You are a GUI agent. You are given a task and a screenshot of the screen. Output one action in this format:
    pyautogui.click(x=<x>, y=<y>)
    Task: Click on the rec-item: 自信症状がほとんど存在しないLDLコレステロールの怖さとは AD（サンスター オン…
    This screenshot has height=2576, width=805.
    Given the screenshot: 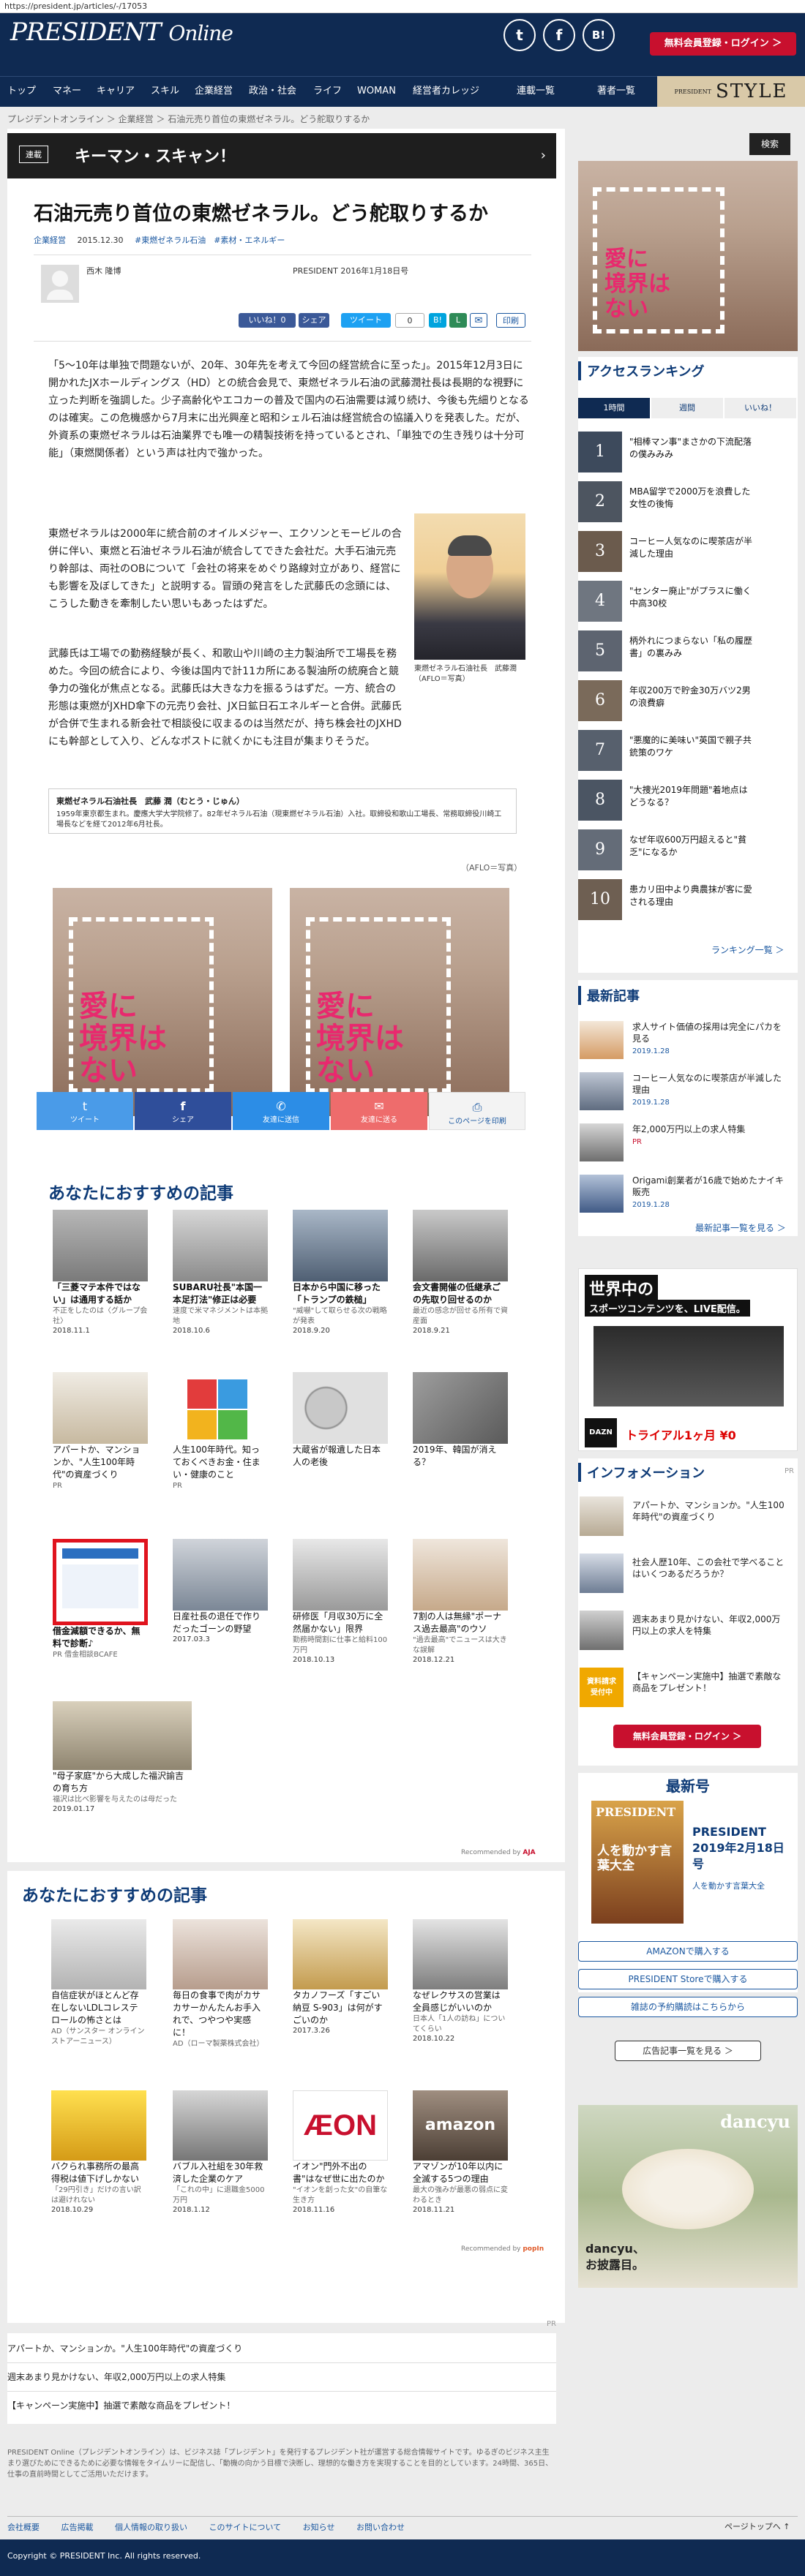 What is the action you would take?
    pyautogui.click(x=98, y=1983)
    